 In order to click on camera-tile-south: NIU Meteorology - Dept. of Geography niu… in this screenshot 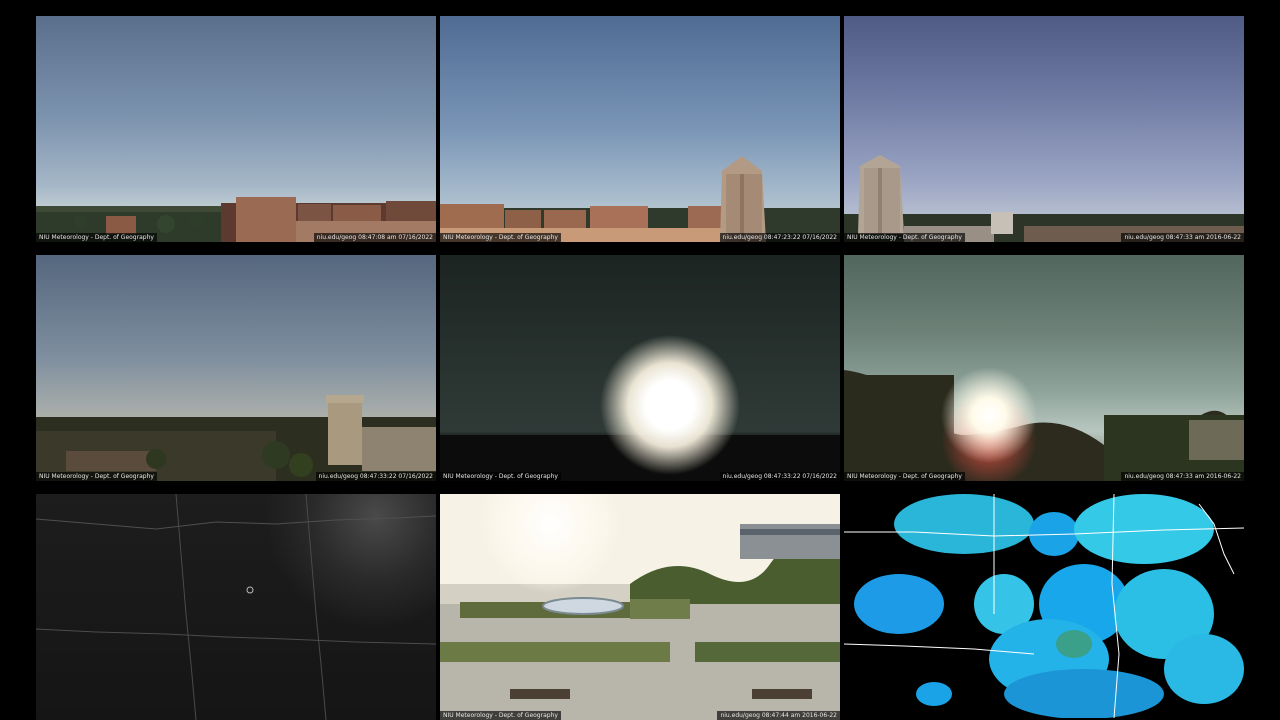, I will do `click(1044, 129)`.